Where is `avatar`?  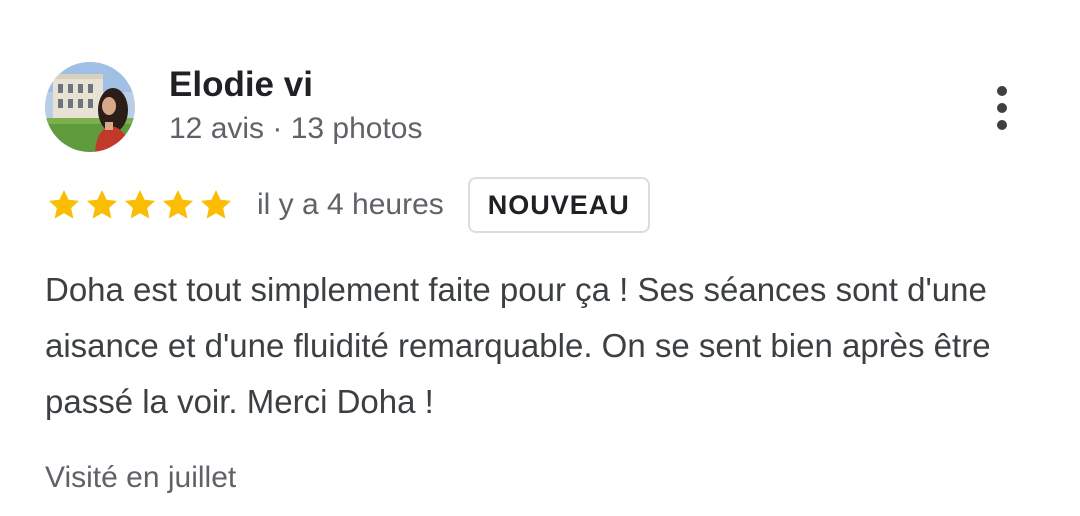
avatar is located at coordinates (90, 107).